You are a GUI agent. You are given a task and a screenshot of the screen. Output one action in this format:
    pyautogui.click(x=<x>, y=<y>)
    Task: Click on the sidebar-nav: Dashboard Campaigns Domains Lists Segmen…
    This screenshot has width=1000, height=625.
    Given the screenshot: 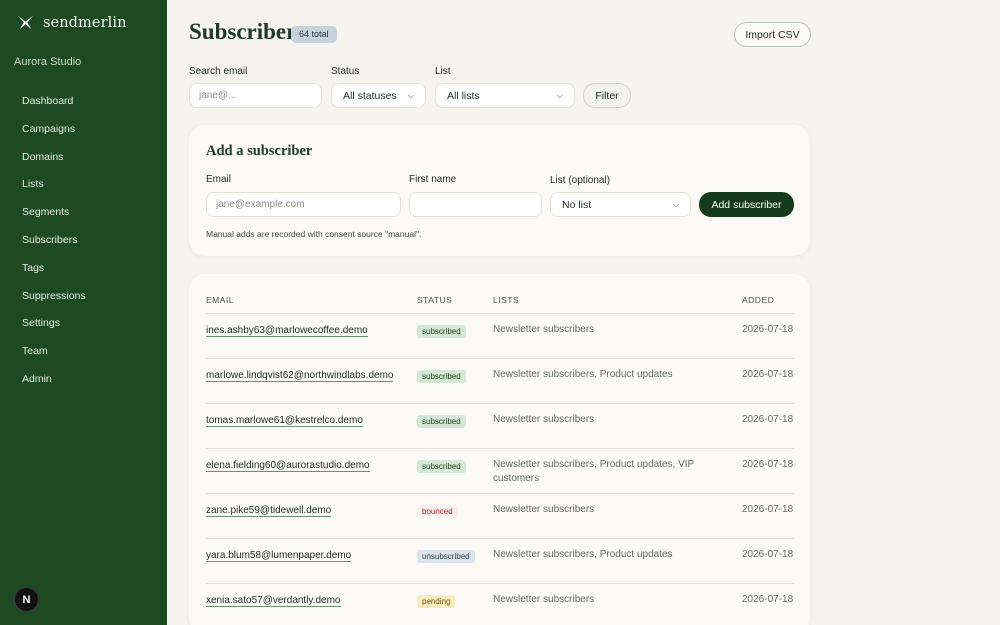 What is the action you would take?
    pyautogui.click(x=83, y=241)
    